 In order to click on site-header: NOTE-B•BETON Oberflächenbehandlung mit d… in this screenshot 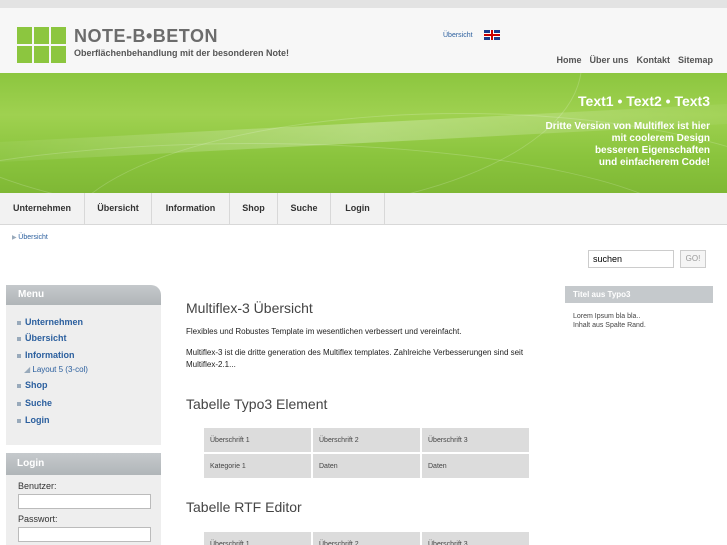, I will do `click(363, 36)`.